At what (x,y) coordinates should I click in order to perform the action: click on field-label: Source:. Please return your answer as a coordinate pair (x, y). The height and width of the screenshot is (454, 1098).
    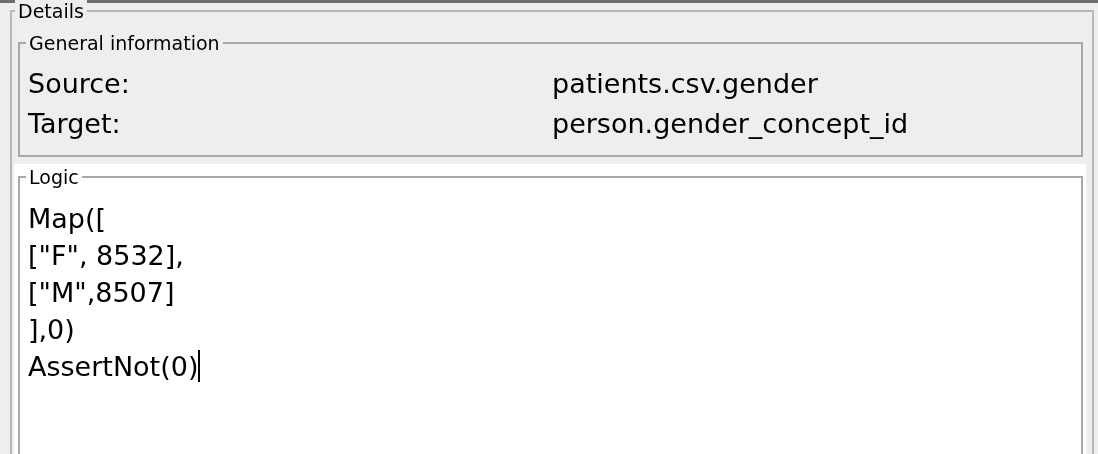
    Looking at the image, I should click on (79, 84).